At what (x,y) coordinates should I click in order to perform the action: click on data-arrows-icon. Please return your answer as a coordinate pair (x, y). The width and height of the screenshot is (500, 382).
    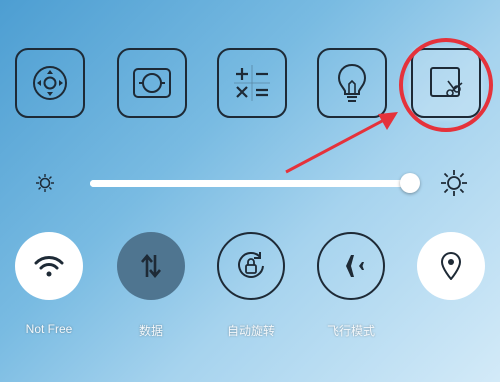
    Looking at the image, I should click on (151, 266).